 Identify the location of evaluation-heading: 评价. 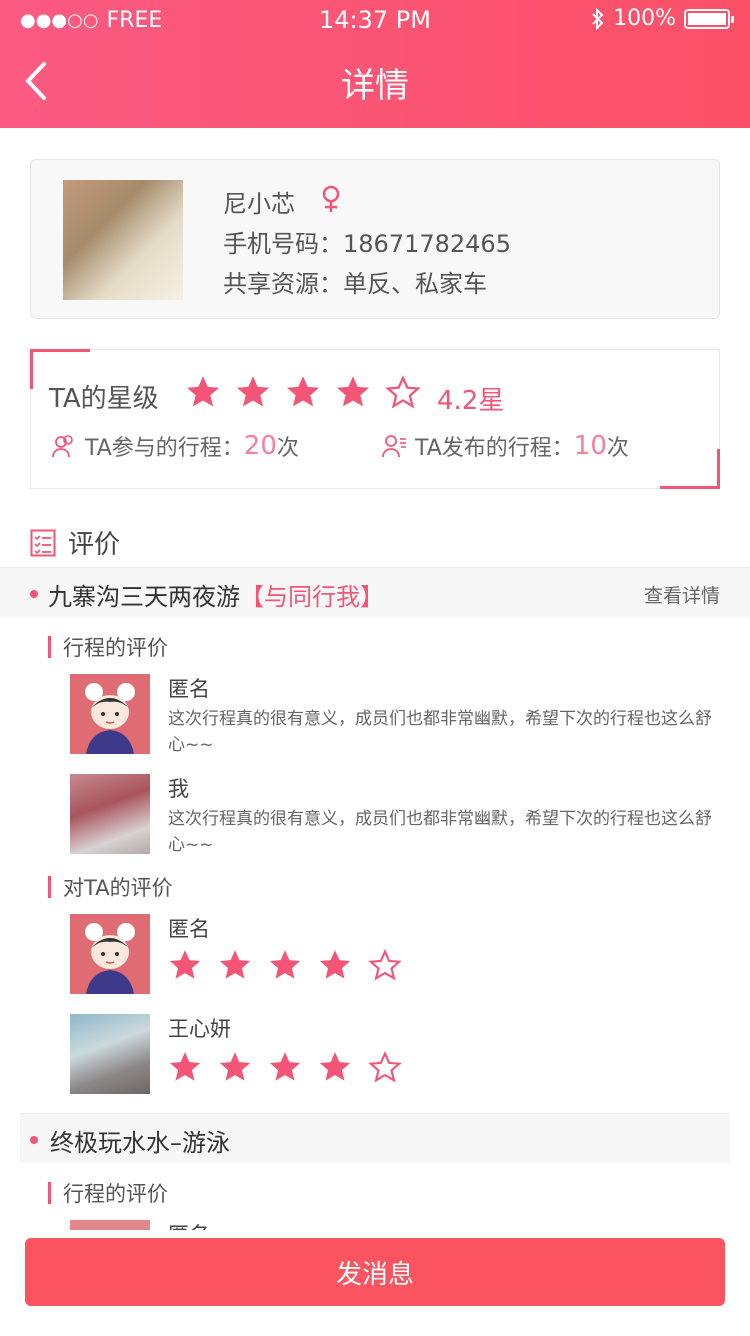
(75, 542).